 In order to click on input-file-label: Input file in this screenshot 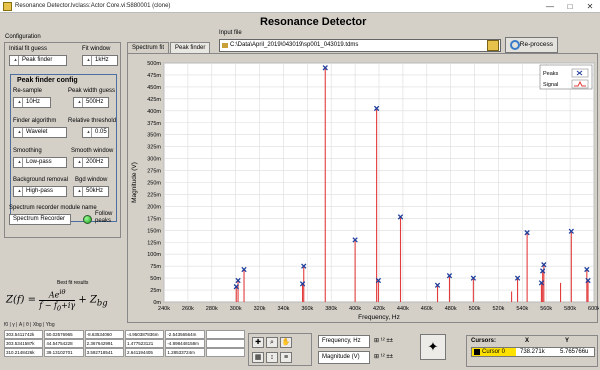, I will do `click(230, 33)`.